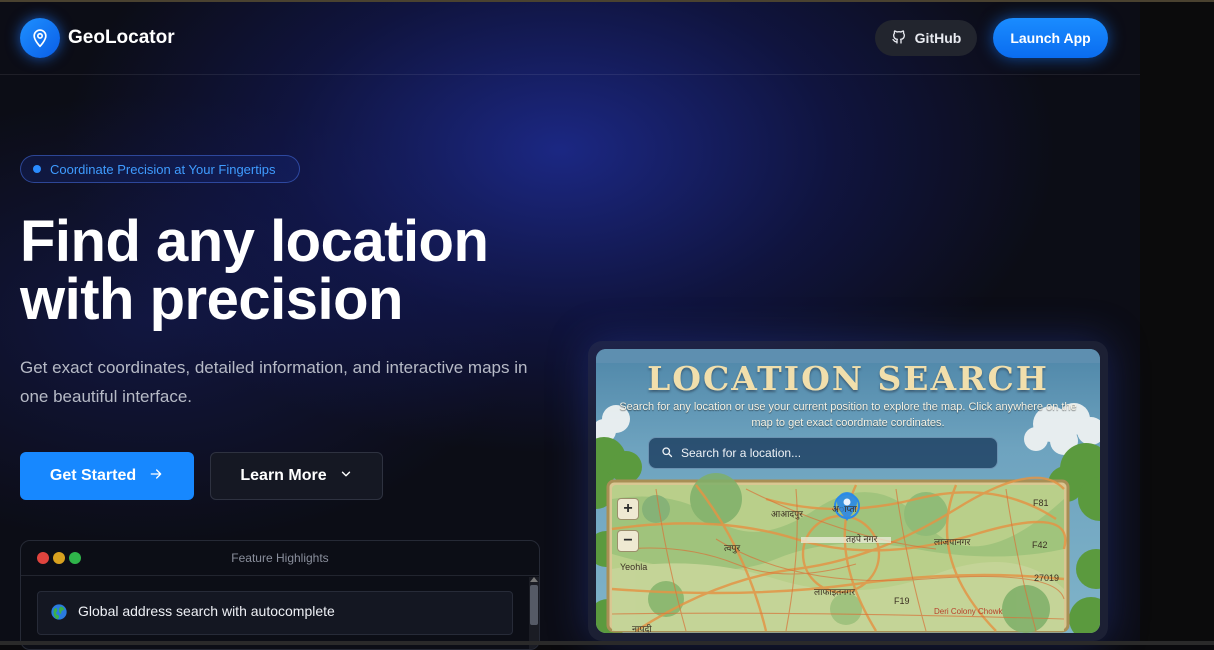  Describe the element at coordinates (902, 601) in the screenshot. I see `map-label: F19` at that location.